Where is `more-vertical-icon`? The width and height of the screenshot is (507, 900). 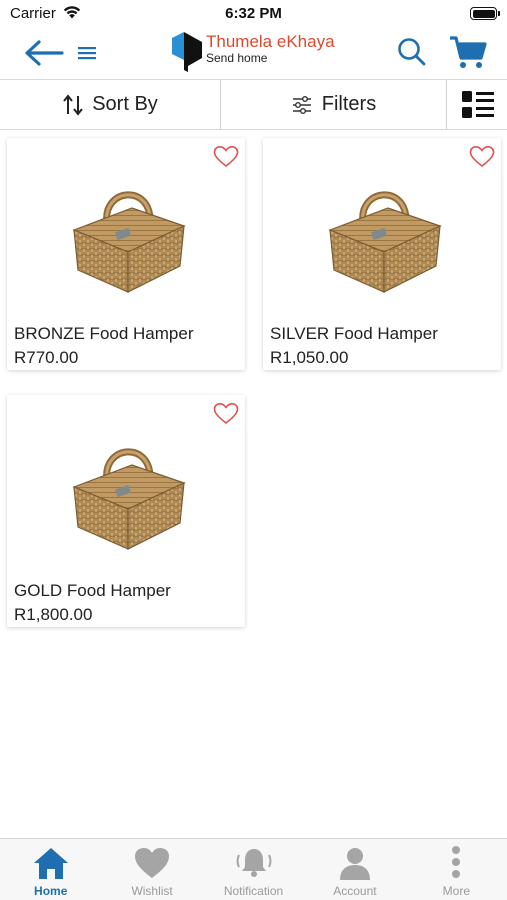
more-vertical-icon is located at coordinates (456, 862).